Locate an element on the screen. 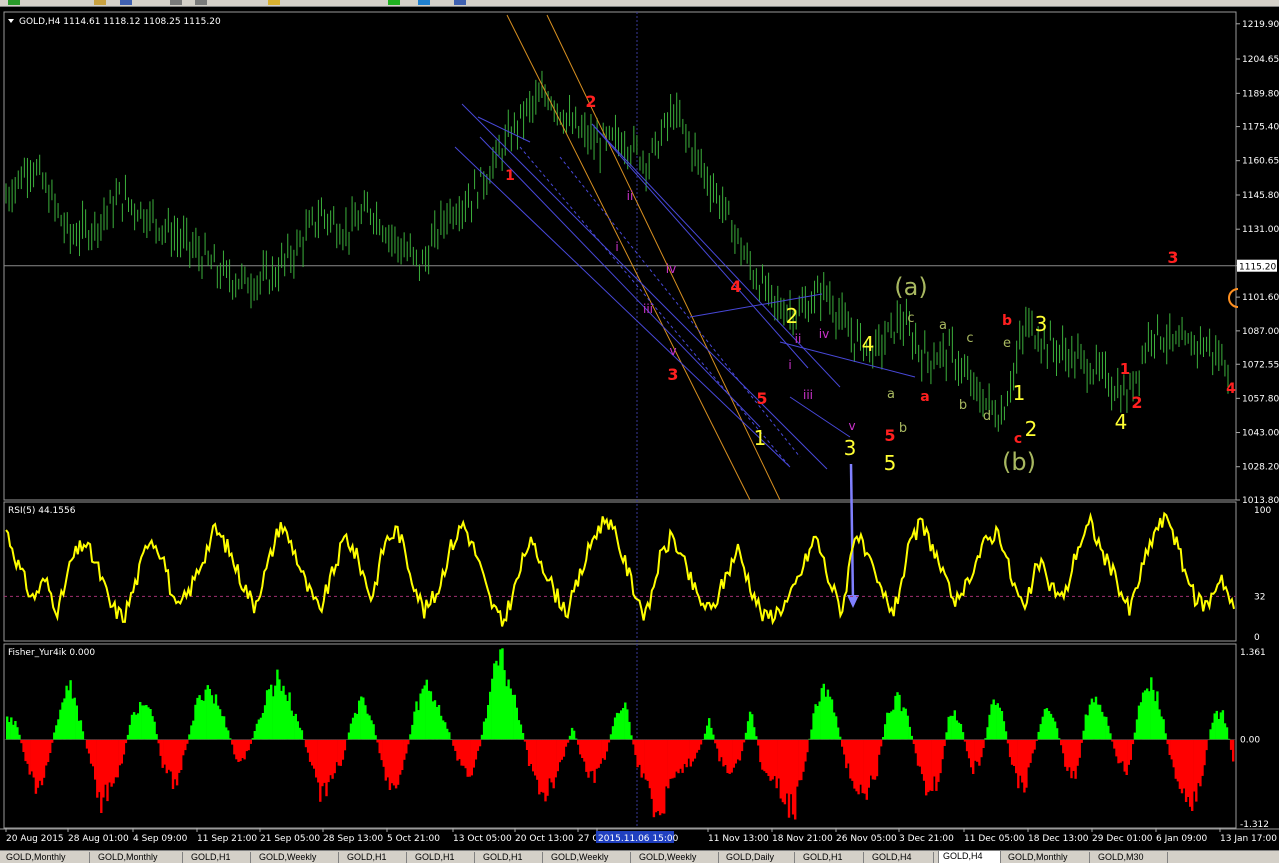 The width and height of the screenshot is (1279, 863). time-tick-label: 20 Oct 13:00 is located at coordinates (544, 839).